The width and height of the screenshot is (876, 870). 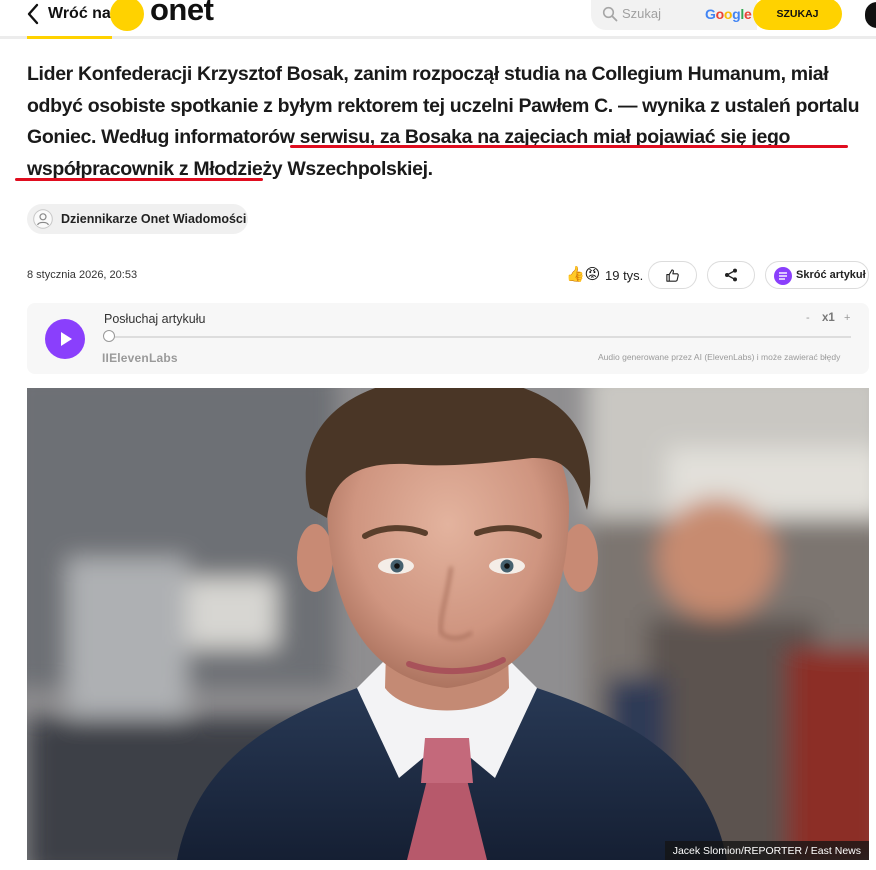 What do you see at coordinates (624, 275) in the screenshot?
I see `reaction-count: 19 tys.` at bounding box center [624, 275].